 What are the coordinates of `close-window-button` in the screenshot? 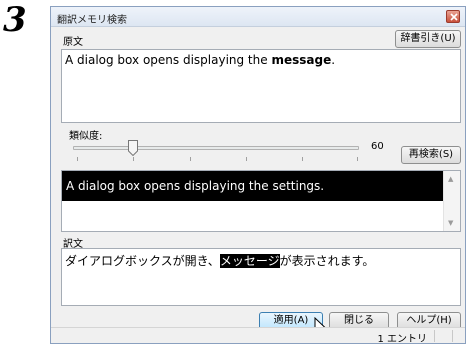 It's located at (453, 16).